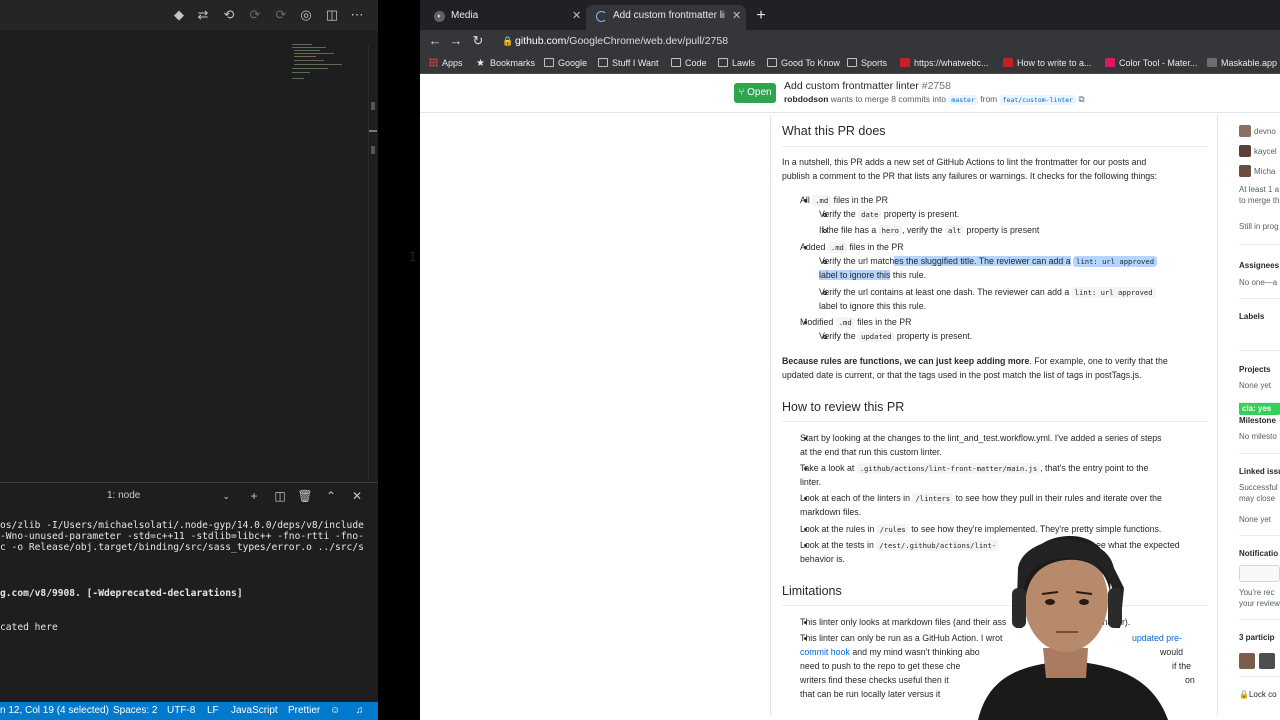 Image resolution: width=1280 pixels, height=720 pixels. What do you see at coordinates (360, 711) in the screenshot?
I see `bell-icon: ♫` at bounding box center [360, 711].